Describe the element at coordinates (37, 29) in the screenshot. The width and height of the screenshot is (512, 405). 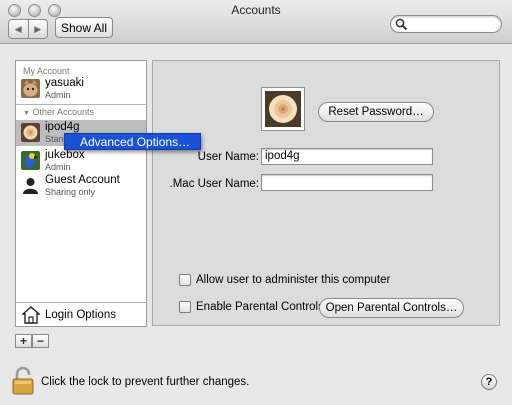
I see `forward-icon: ▶` at that location.